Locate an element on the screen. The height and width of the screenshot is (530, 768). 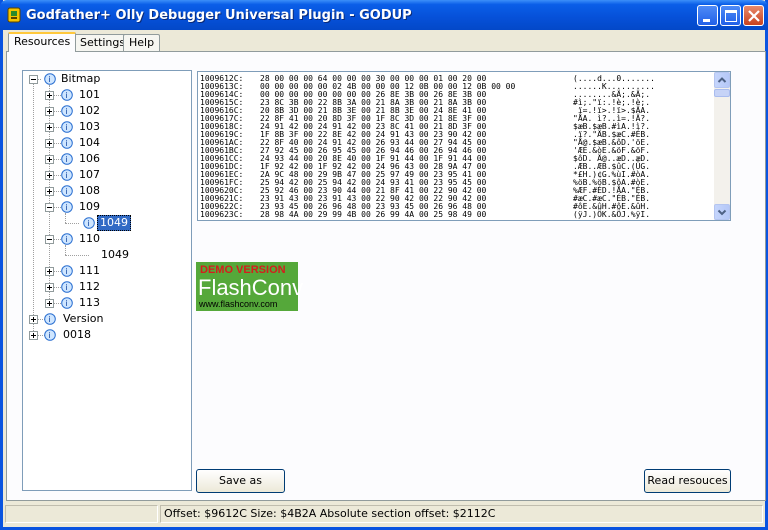
tab-help: Help is located at coordinates (142, 42).